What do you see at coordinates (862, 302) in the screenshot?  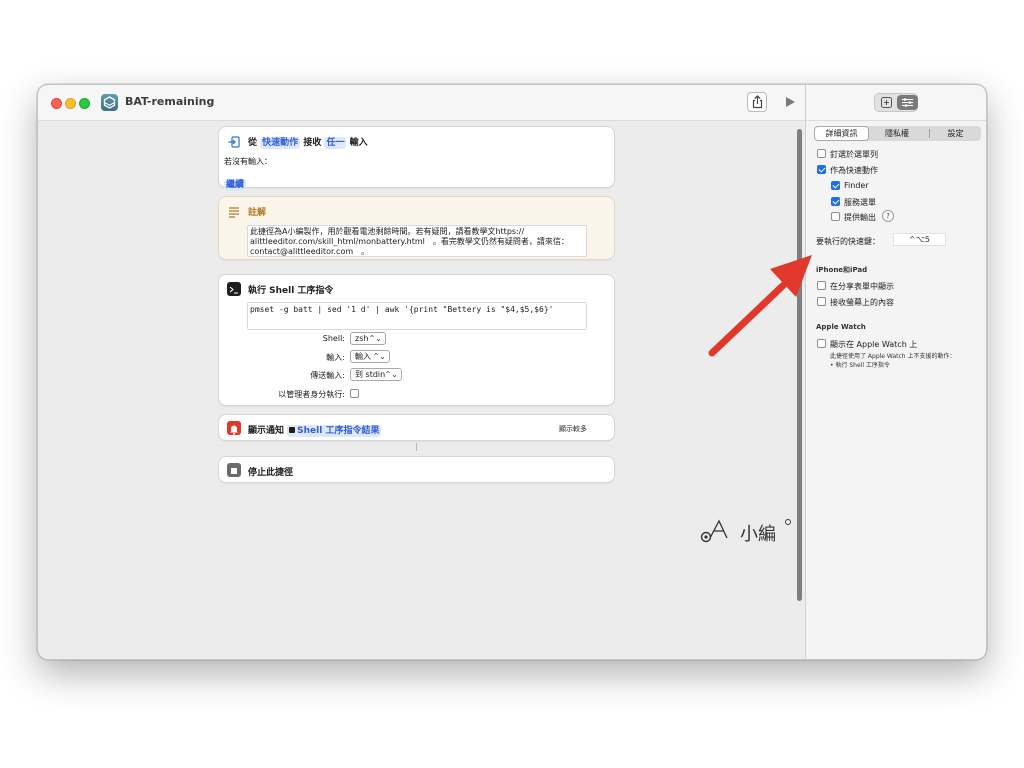 I see `screen-content-label: 接收螢幕上的內容` at bounding box center [862, 302].